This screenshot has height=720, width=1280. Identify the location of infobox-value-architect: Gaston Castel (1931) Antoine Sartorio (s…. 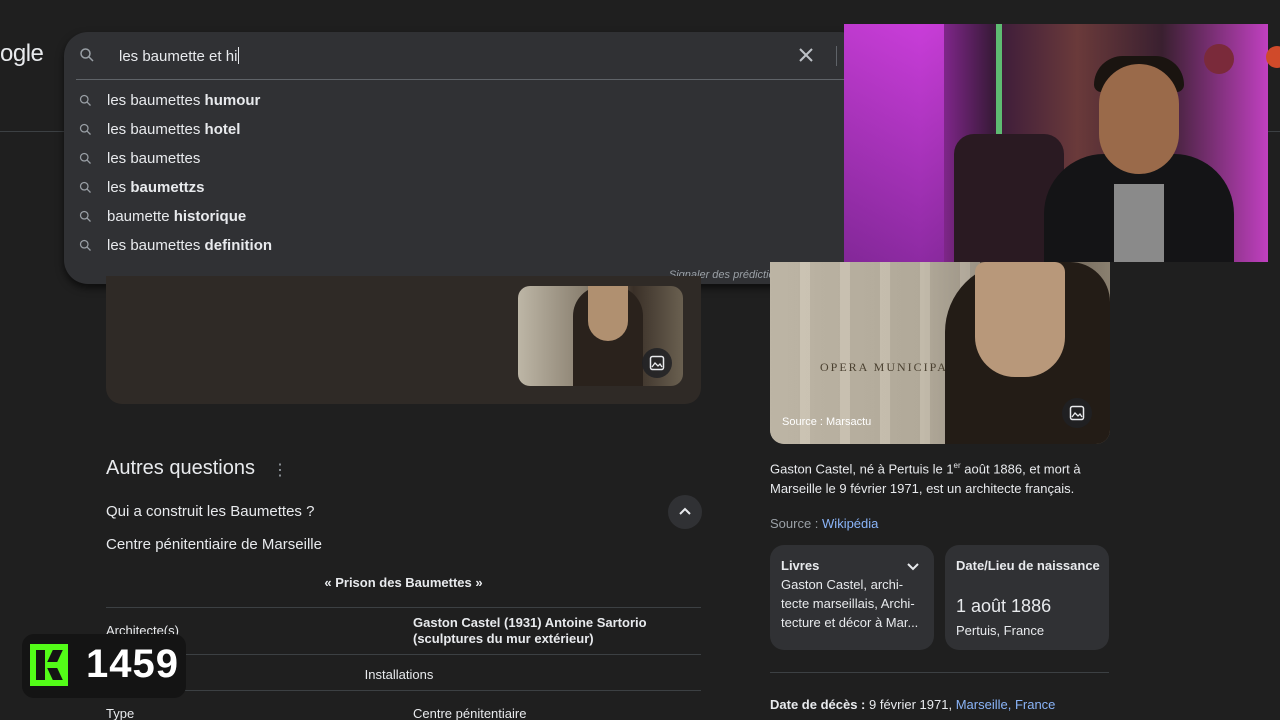
(530, 630).